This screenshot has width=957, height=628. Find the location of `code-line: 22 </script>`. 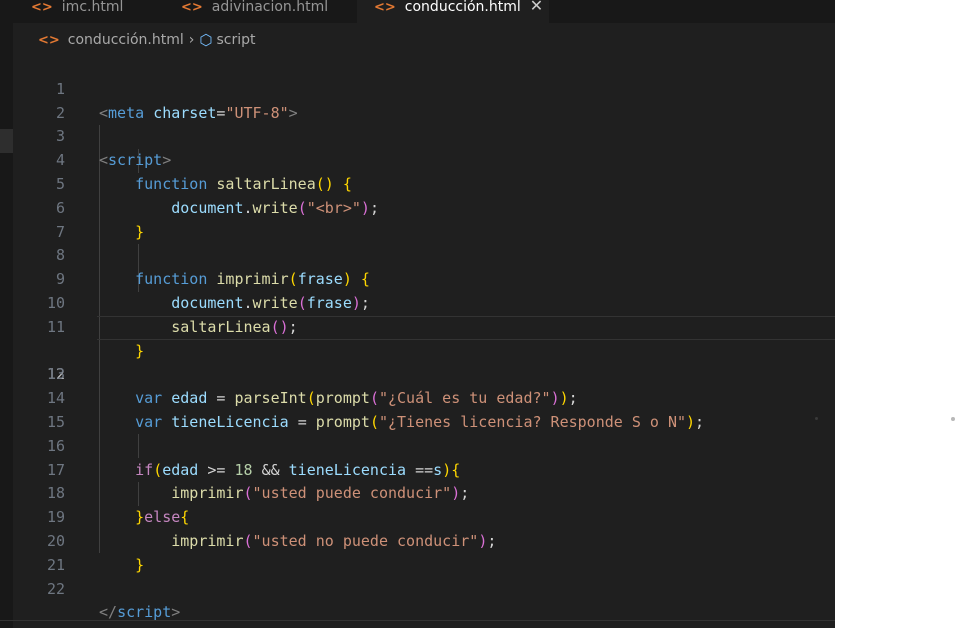

code-line: 22 </script> is located at coordinates (417, 588).